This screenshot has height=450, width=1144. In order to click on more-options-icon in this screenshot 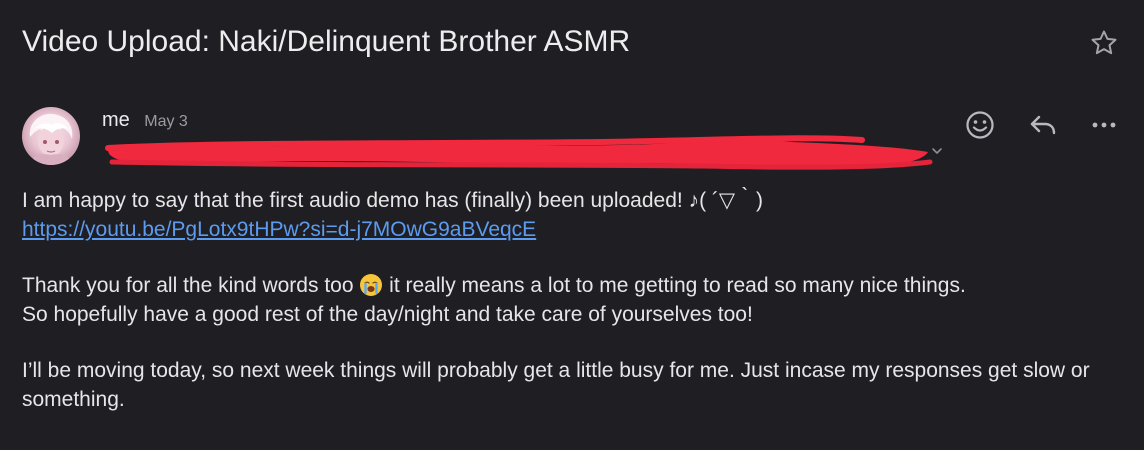, I will do `click(1104, 125)`.